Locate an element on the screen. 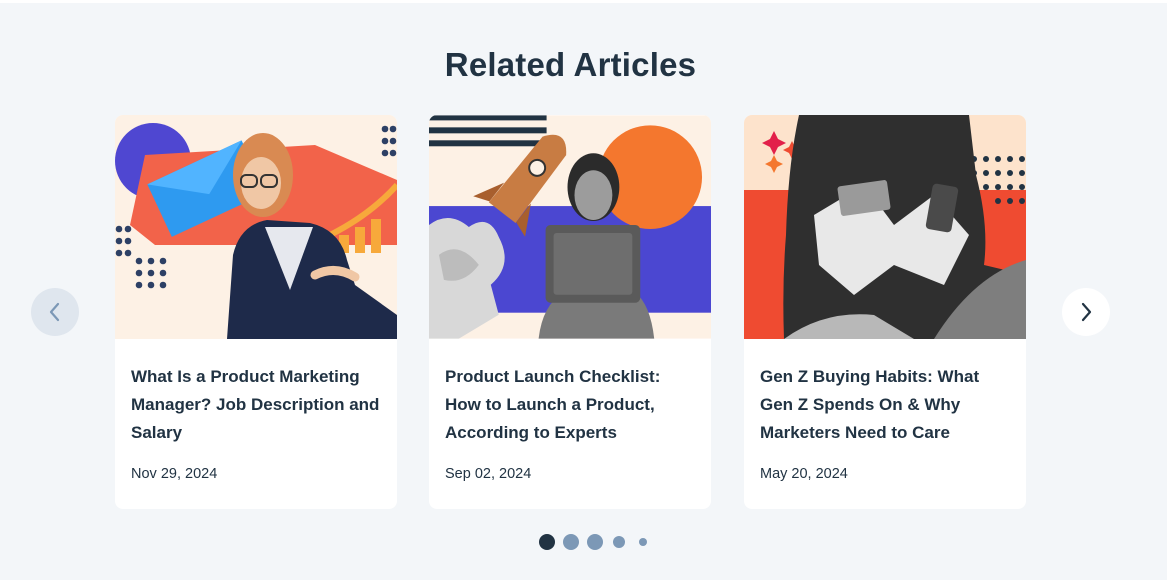 The height and width of the screenshot is (580, 1167). carousel-prev-button is located at coordinates (55, 312).